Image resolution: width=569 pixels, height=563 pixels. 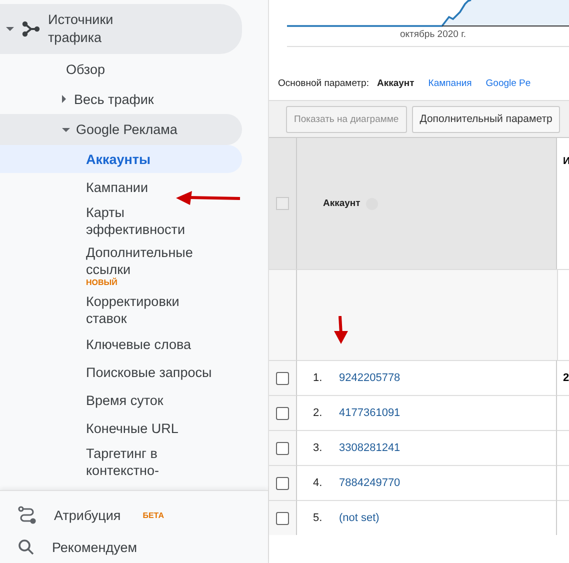 I want to click on branch-icon, so click(x=31, y=29).